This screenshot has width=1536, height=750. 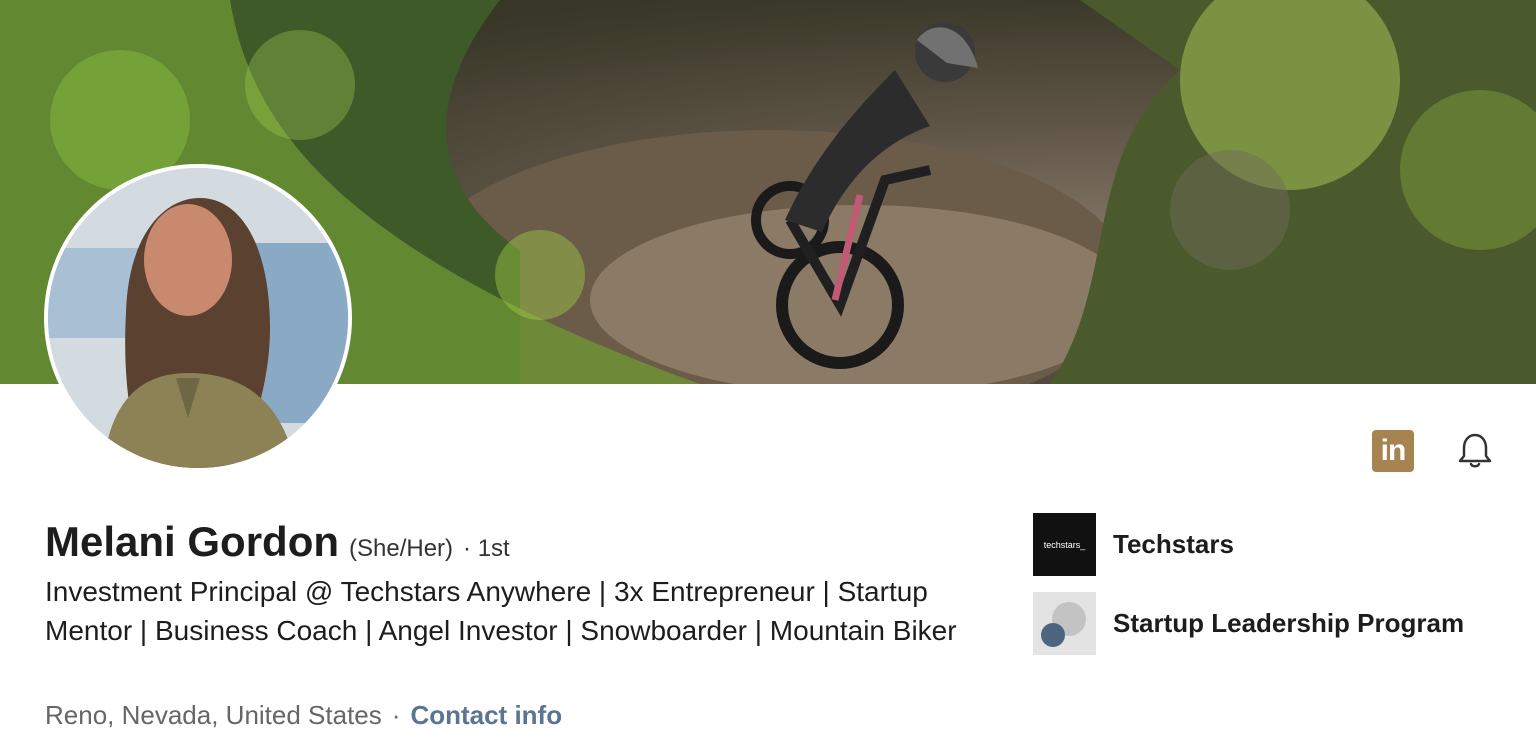 What do you see at coordinates (1434, 451) in the screenshot?
I see `profile-action-icons: in` at bounding box center [1434, 451].